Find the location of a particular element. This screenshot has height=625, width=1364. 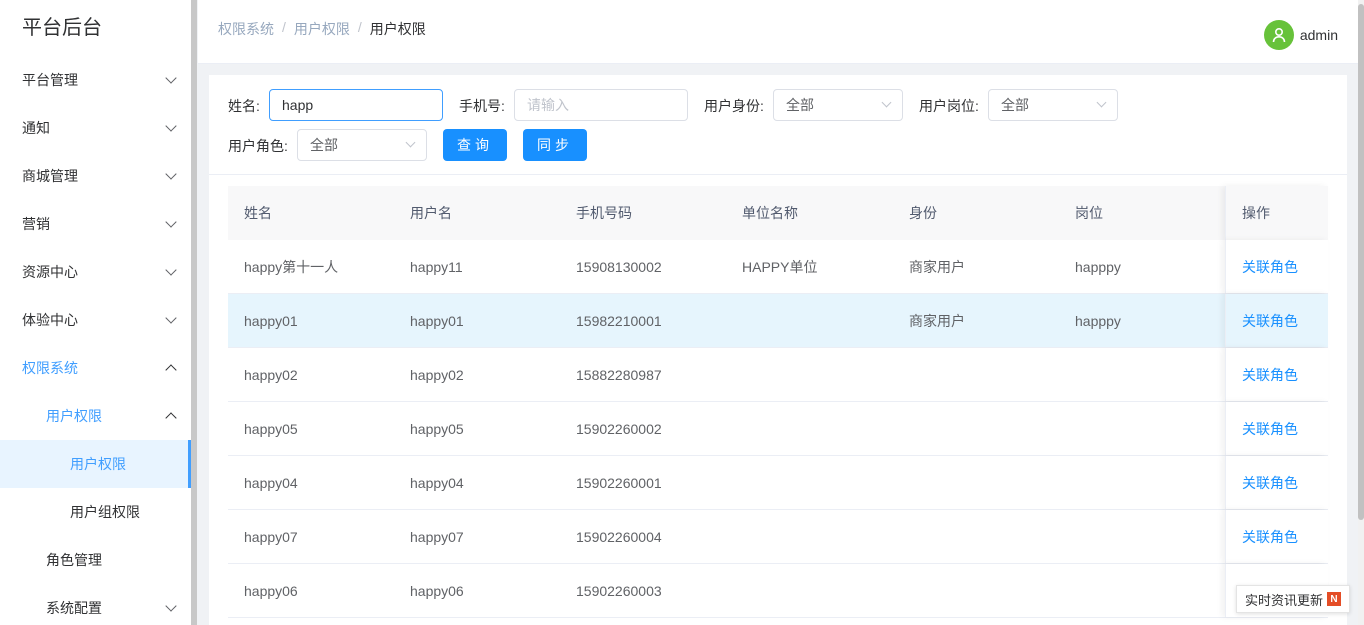

table-row: happy04 happy04 15902260001 关联角色 is located at coordinates (778, 483).